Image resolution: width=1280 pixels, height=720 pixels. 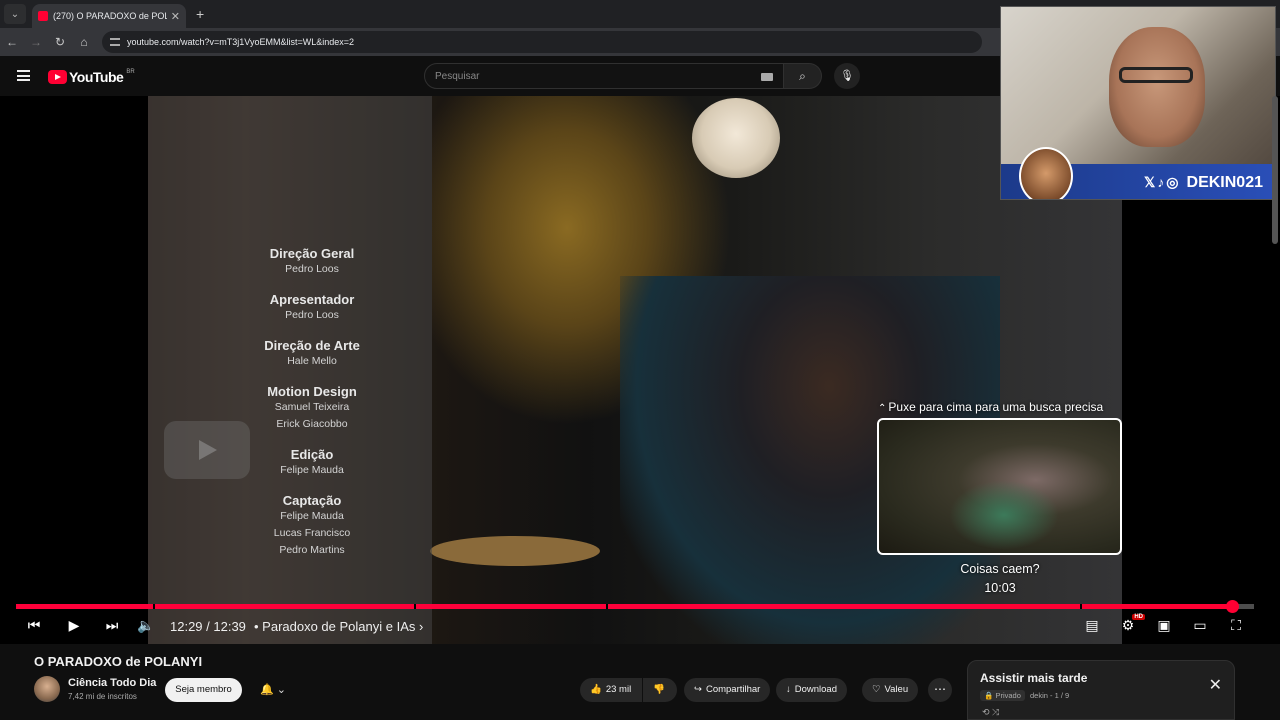 What do you see at coordinates (767, 77) in the screenshot?
I see `keyboard-icon` at bounding box center [767, 77].